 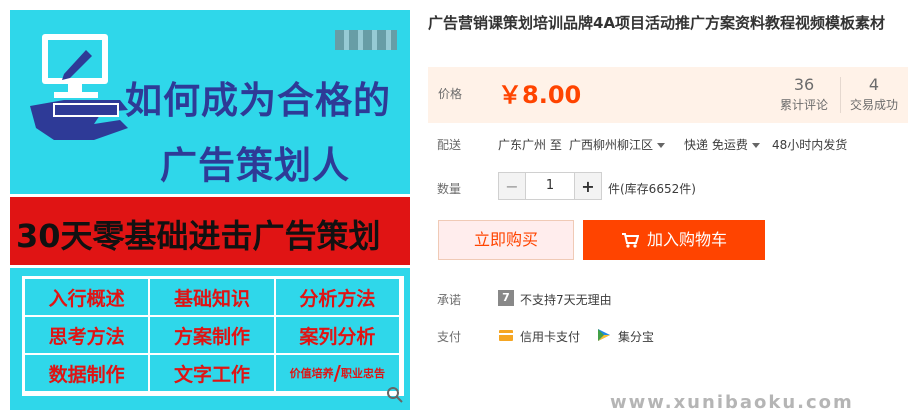 I want to click on topic-cell: 入行概述, so click(x=88, y=298).